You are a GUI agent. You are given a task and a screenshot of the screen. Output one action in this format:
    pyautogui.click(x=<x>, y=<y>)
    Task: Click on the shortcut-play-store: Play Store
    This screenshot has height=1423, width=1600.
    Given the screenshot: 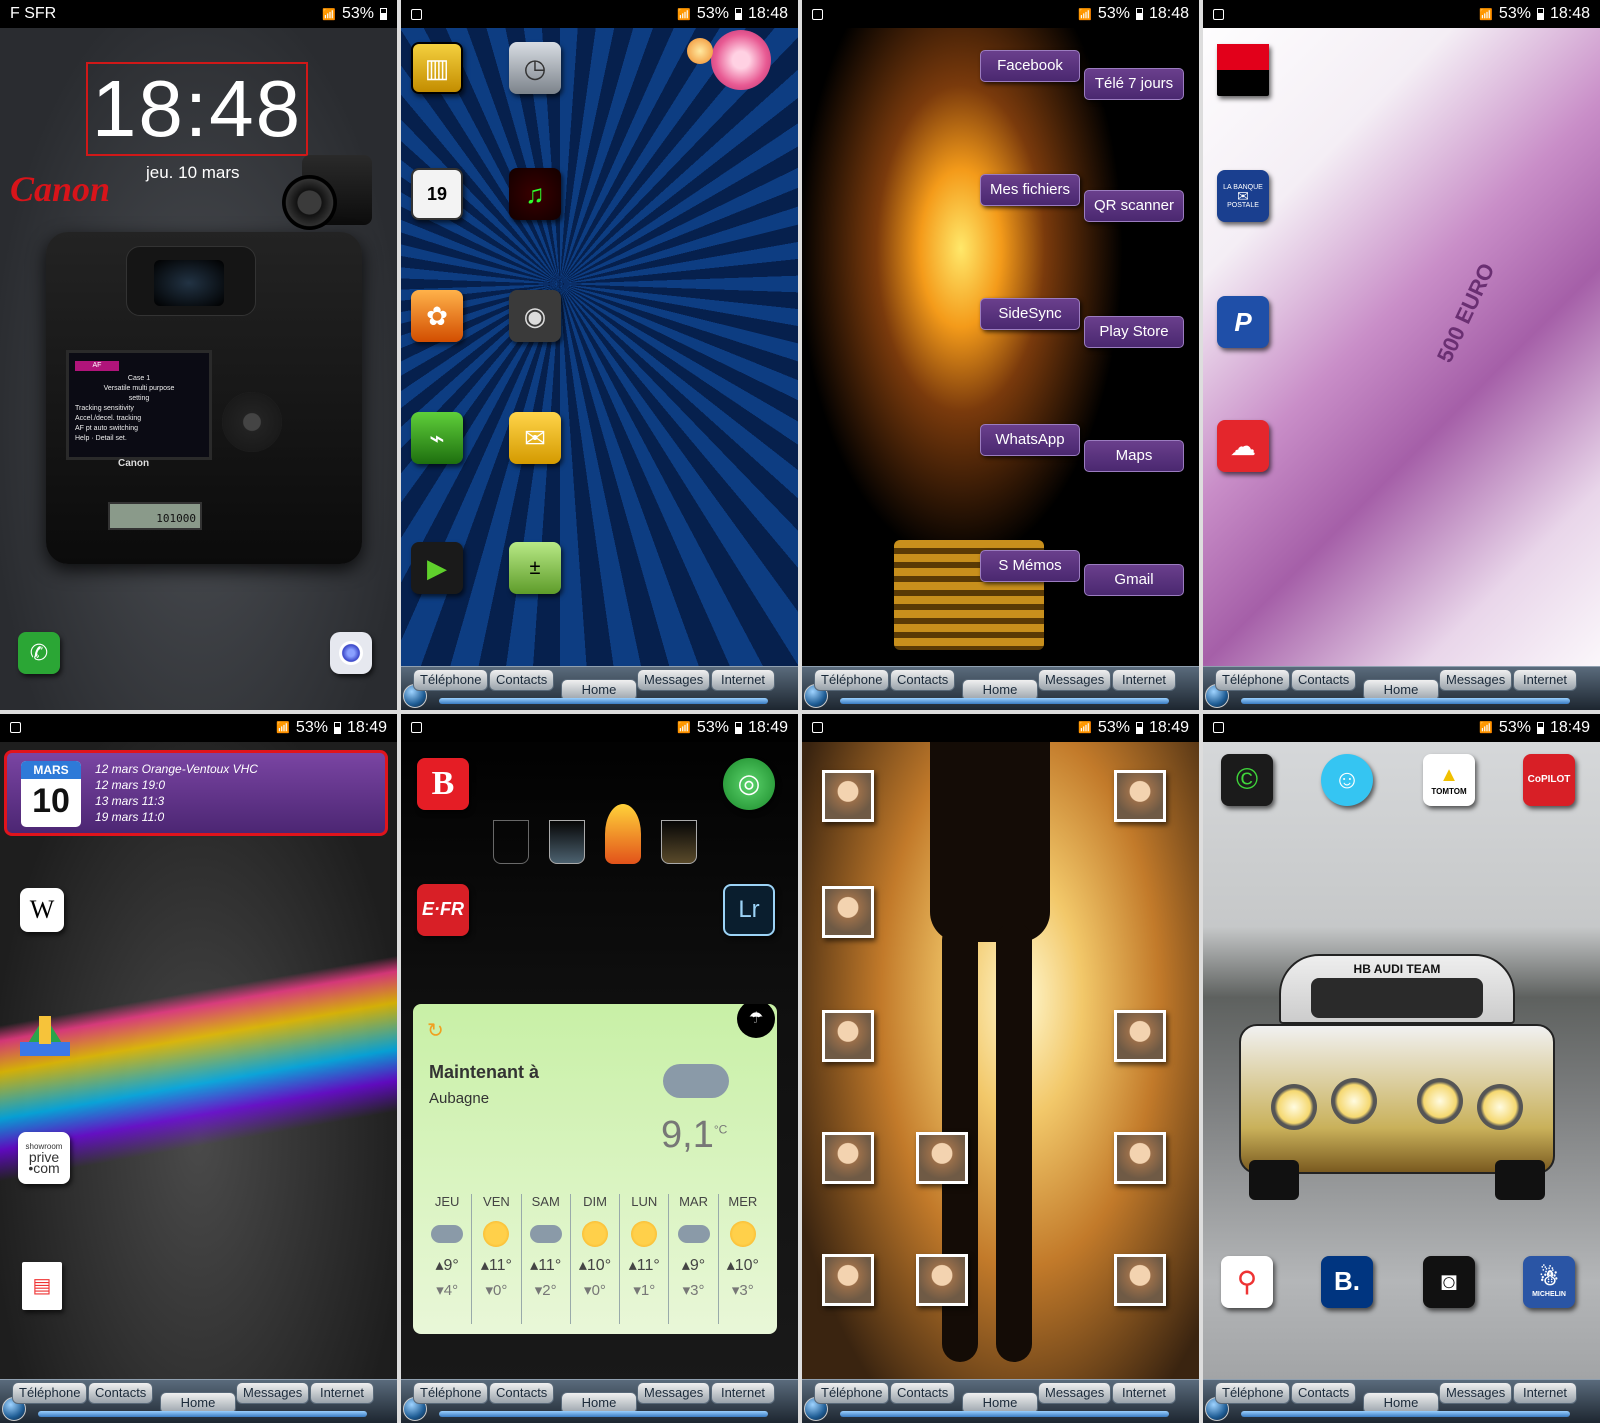 What is the action you would take?
    pyautogui.click(x=1134, y=332)
    